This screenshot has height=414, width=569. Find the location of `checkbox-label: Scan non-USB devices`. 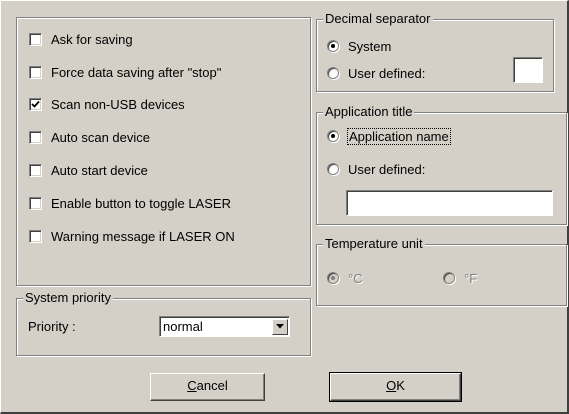

checkbox-label: Scan non-USB devices is located at coordinates (118, 104).